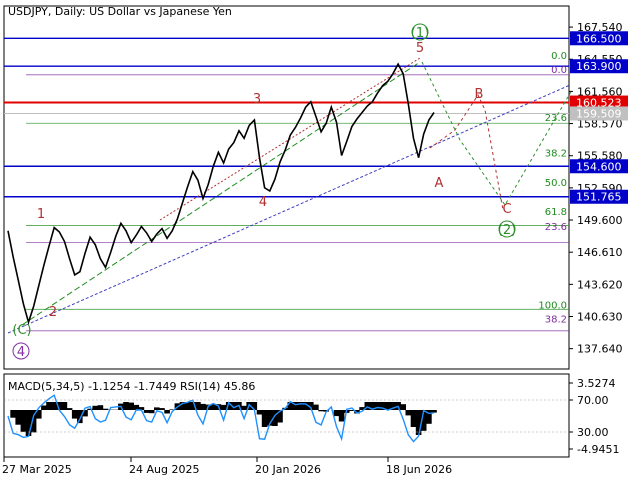 This screenshot has width=640, height=480. What do you see at coordinates (164, 469) in the screenshot?
I see `x-tick-label: 24 Aug 2025` at bounding box center [164, 469].